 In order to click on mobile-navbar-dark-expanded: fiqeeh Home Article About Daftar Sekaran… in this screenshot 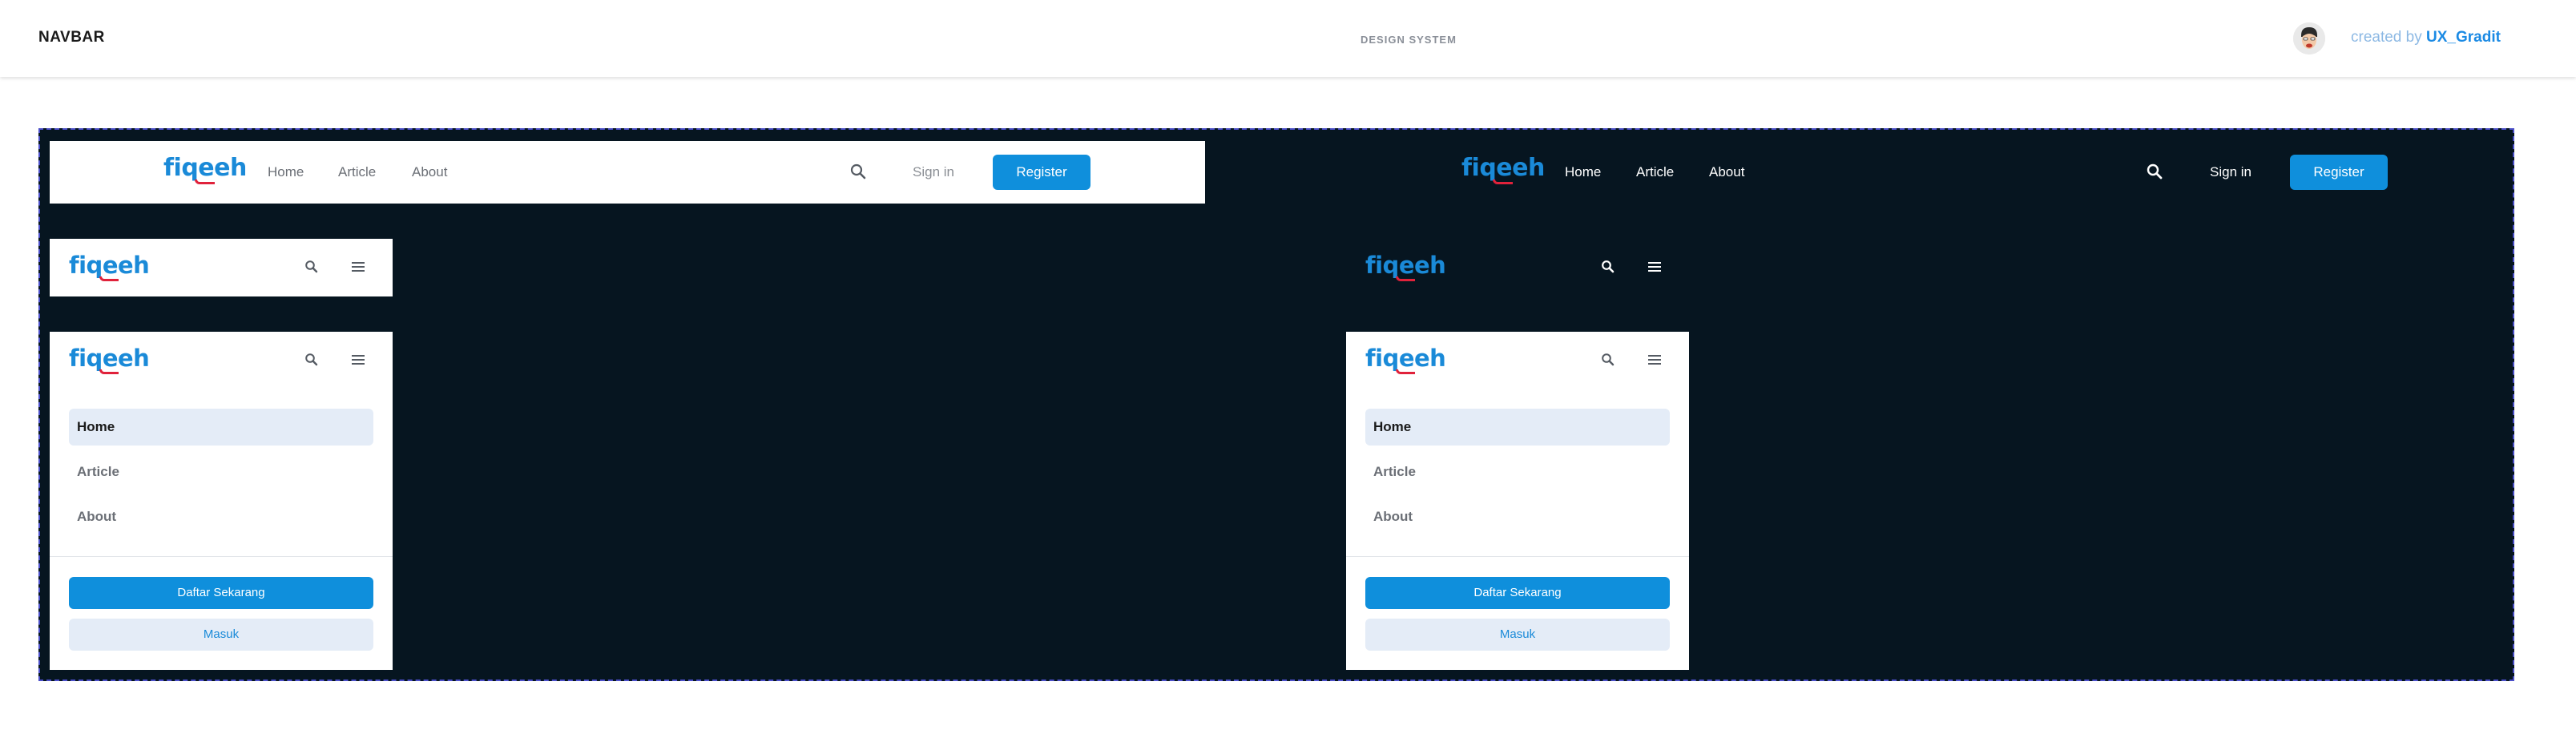, I will do `click(1517, 501)`.